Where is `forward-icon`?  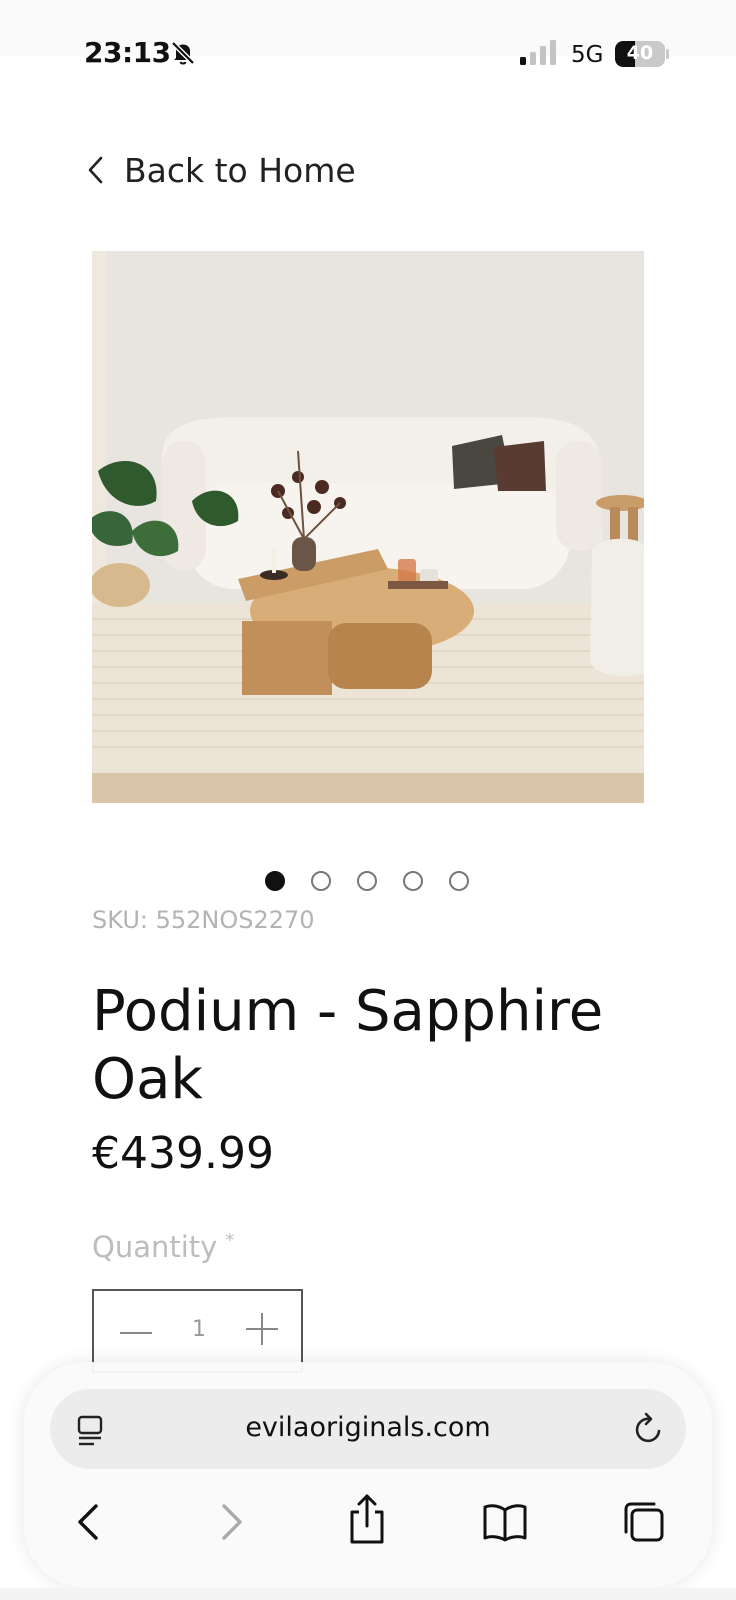
forward-icon is located at coordinates (232, 1522).